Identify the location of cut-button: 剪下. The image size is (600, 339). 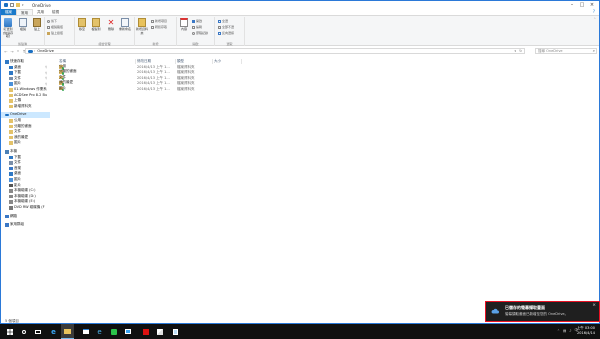
(52, 21).